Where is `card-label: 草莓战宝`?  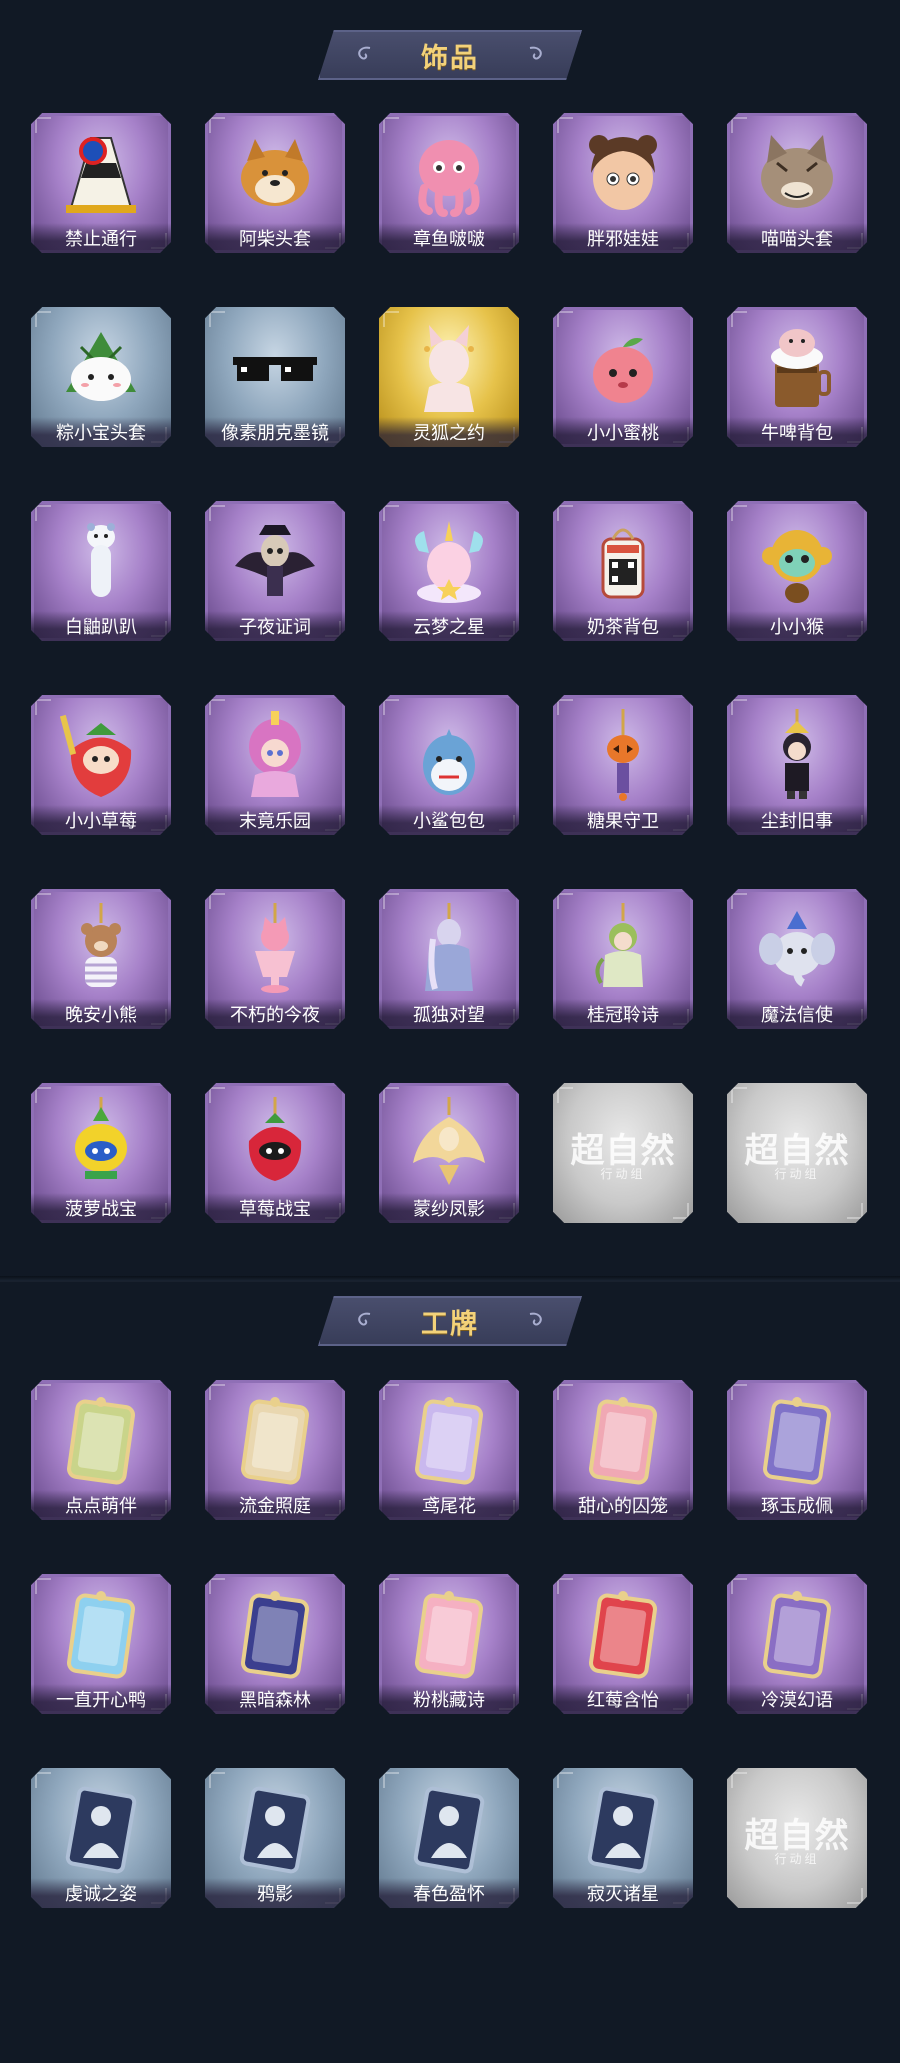
card-label: 草莓战宝 is located at coordinates (275, 1208).